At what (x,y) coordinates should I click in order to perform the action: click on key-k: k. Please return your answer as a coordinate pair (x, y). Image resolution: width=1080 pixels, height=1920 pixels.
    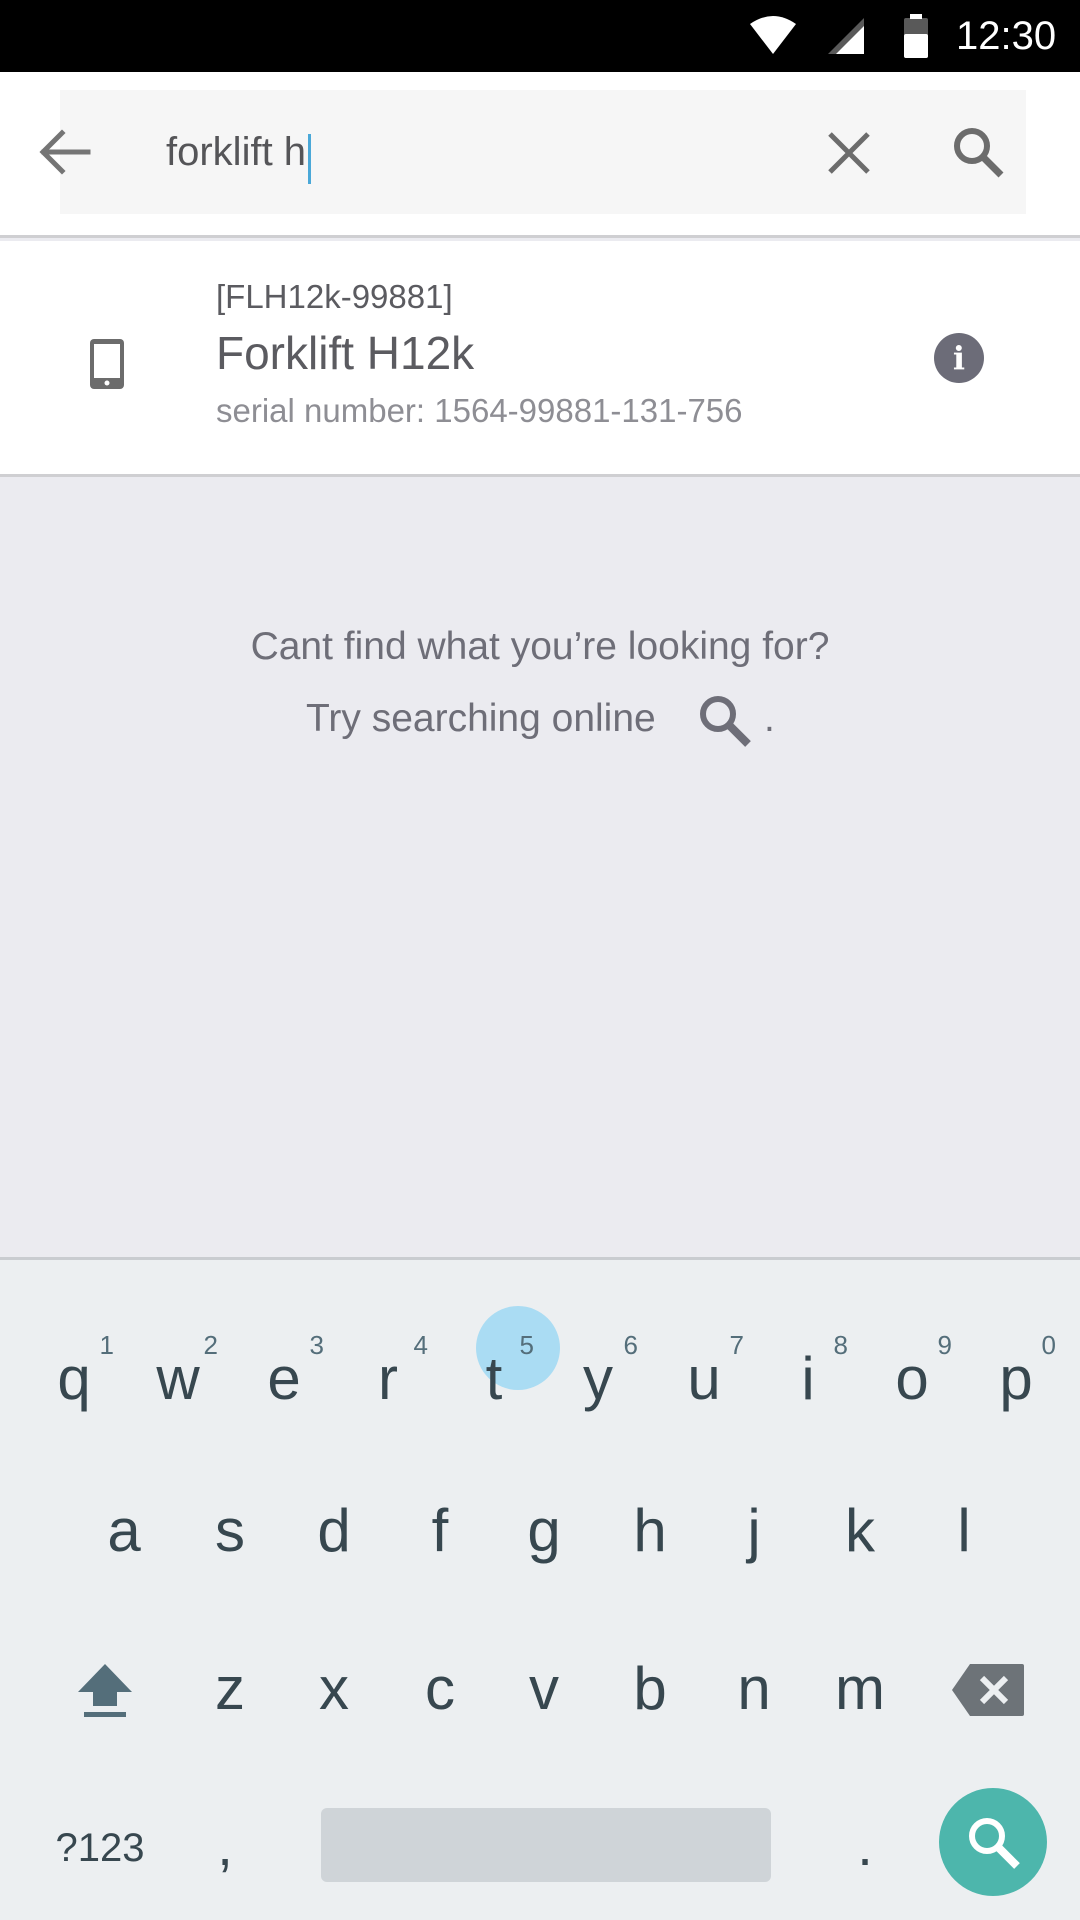
    Looking at the image, I should click on (860, 1531).